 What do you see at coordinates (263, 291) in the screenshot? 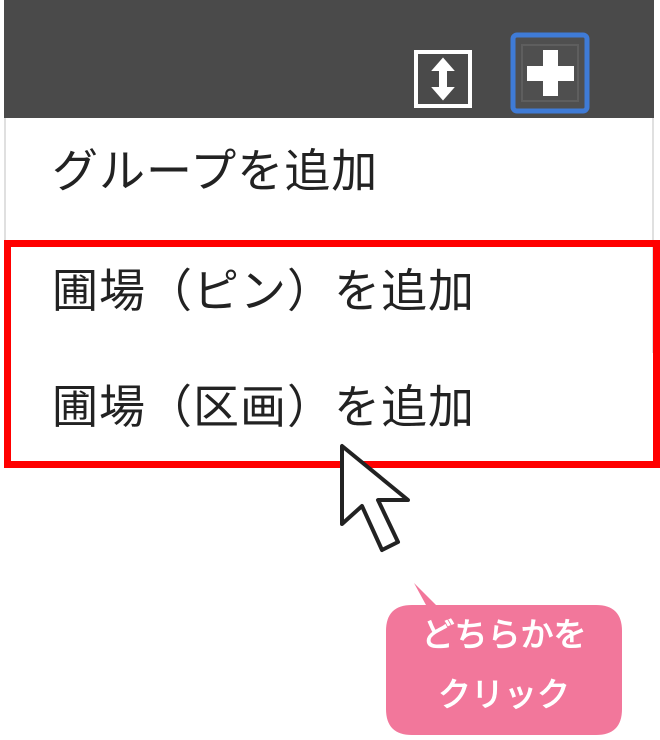
I see `menu-item-add-field-pin: 圃場（ピン）を追加` at bounding box center [263, 291].